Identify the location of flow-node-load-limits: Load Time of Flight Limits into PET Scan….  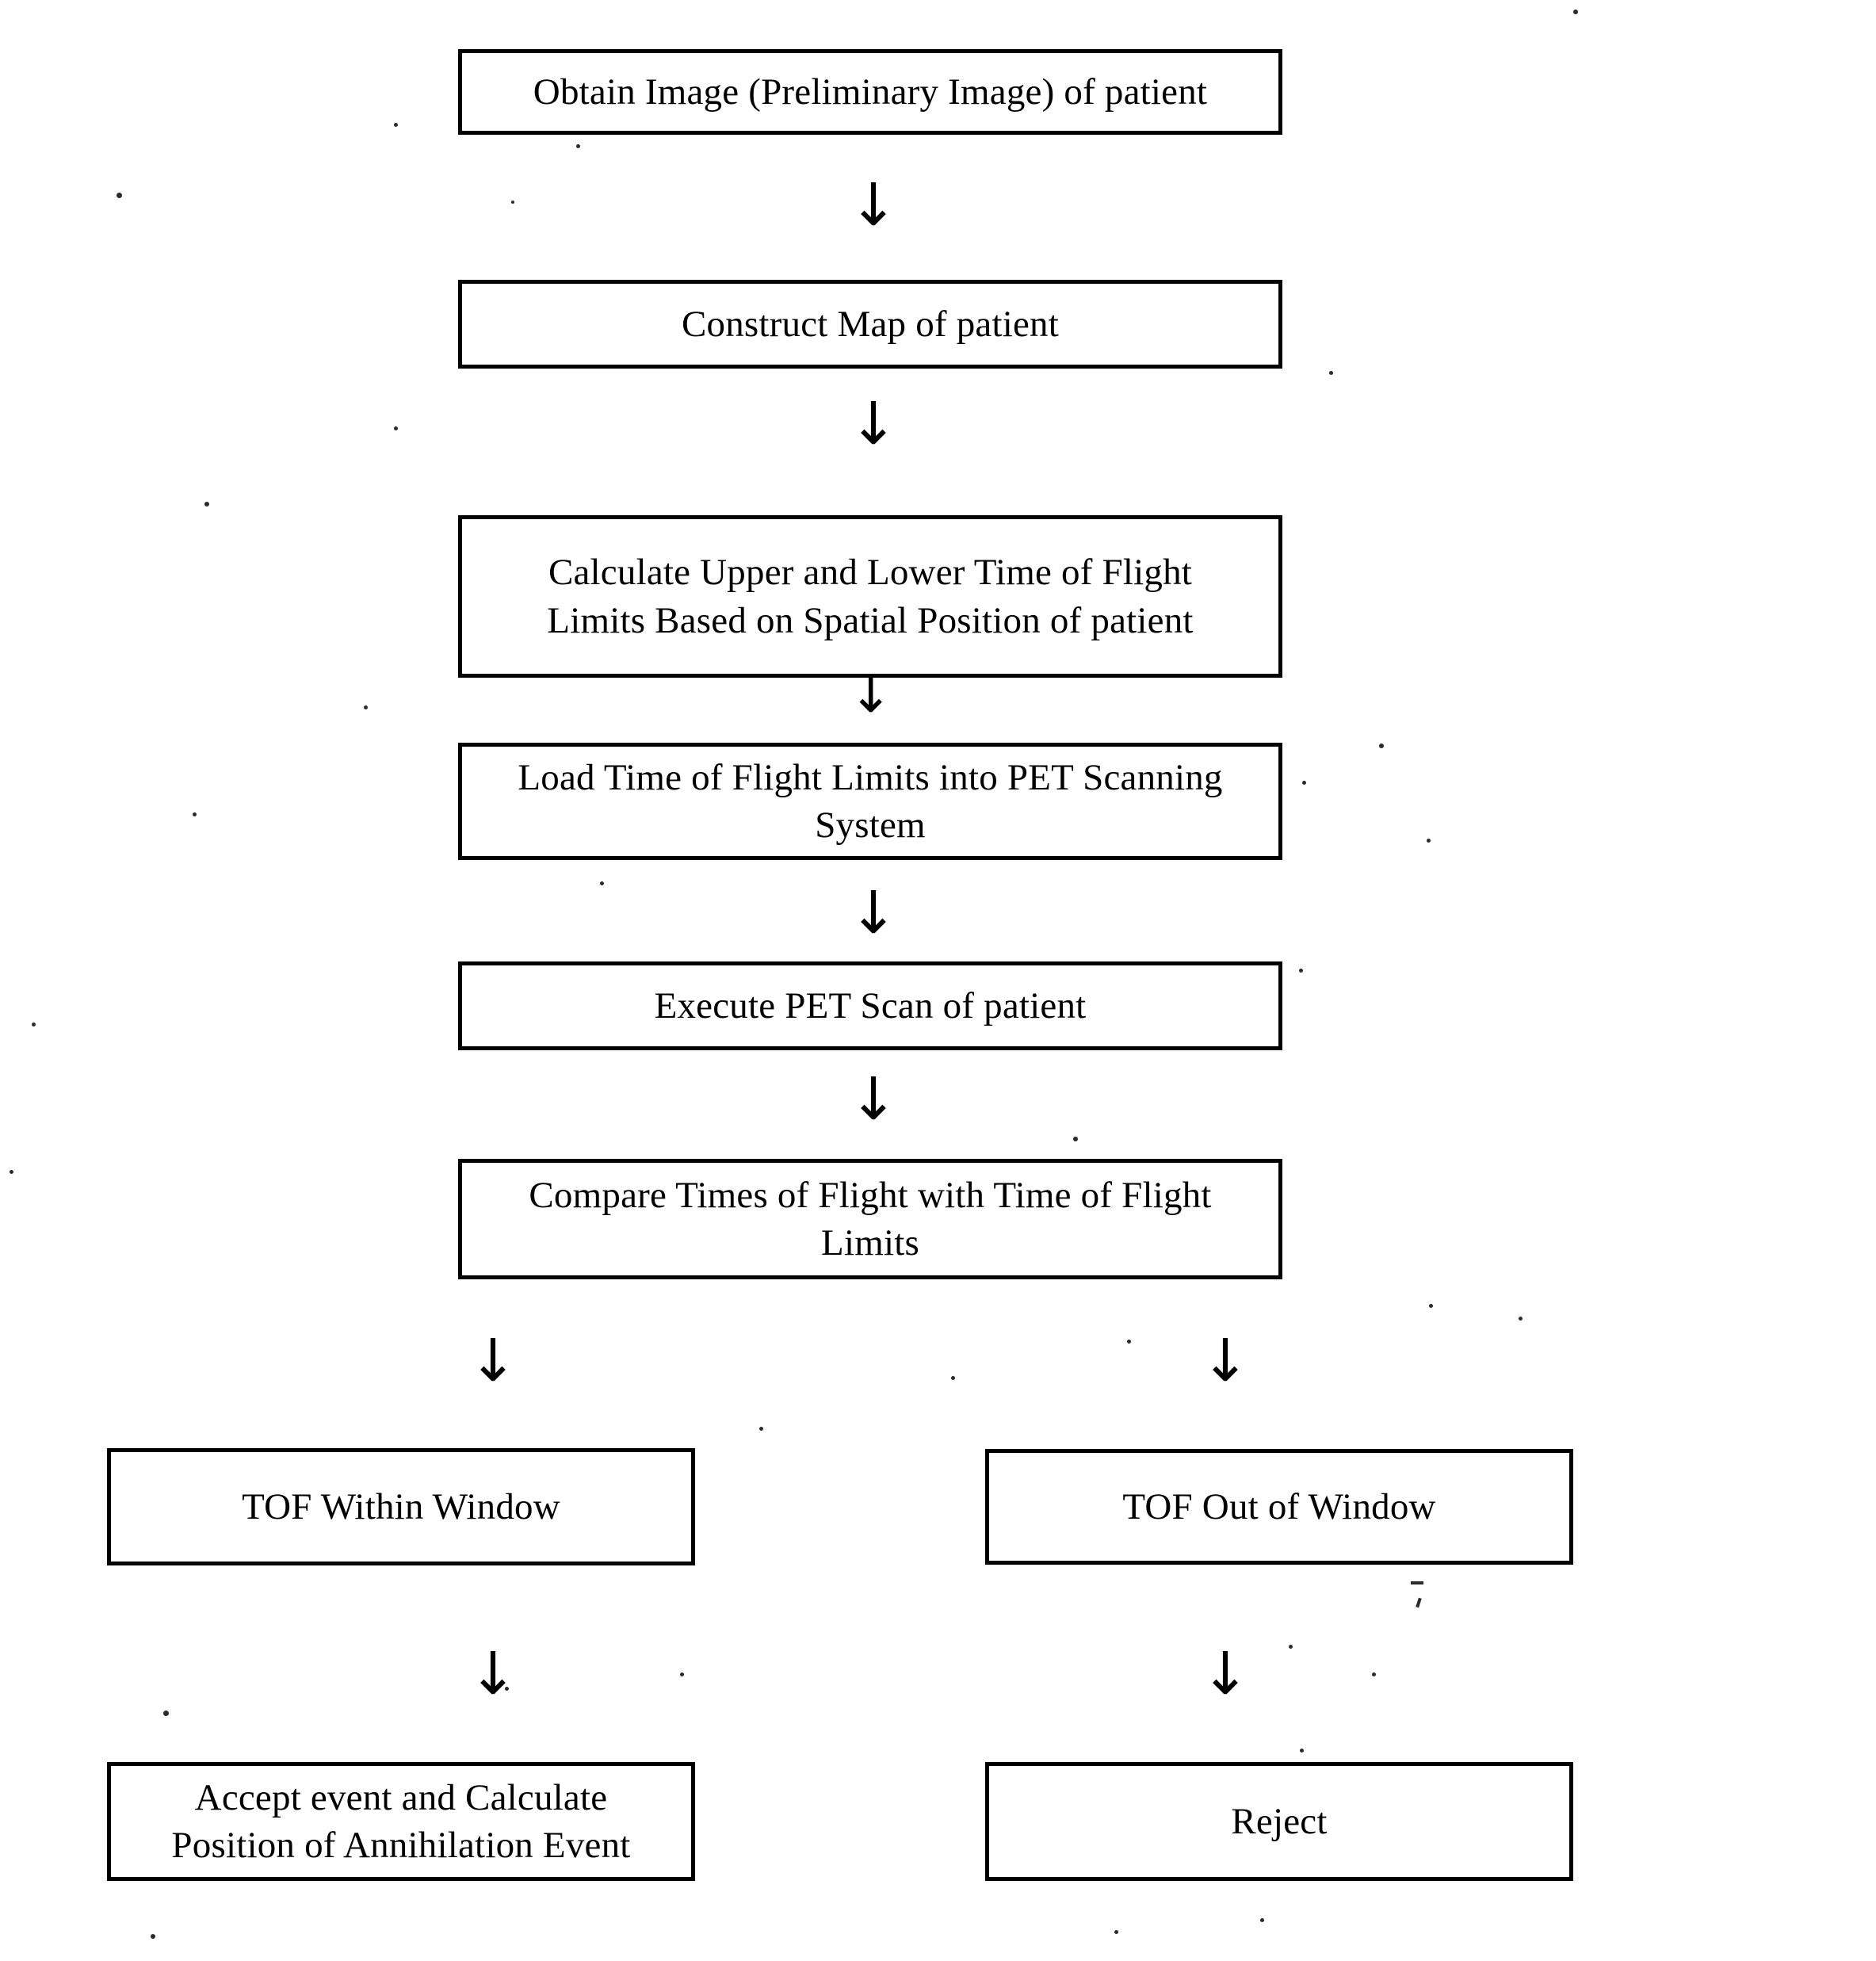
(870, 801).